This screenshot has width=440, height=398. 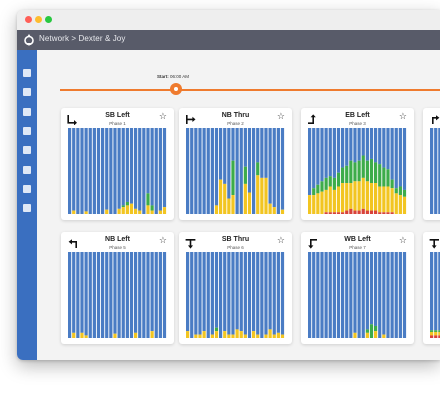 I want to click on phase-card: NB Left Phase 5 ☆, so click(x=117, y=288).